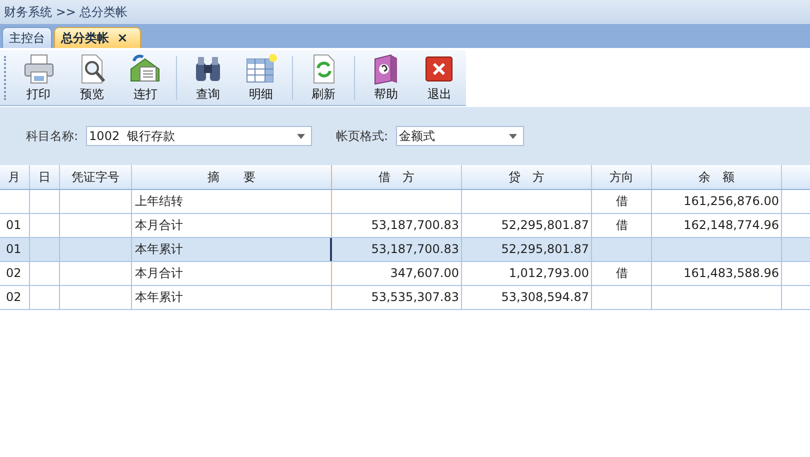  I want to click on table-row: 01 本年累计 53,187,700.83 52,295,801.87, so click(405, 250).